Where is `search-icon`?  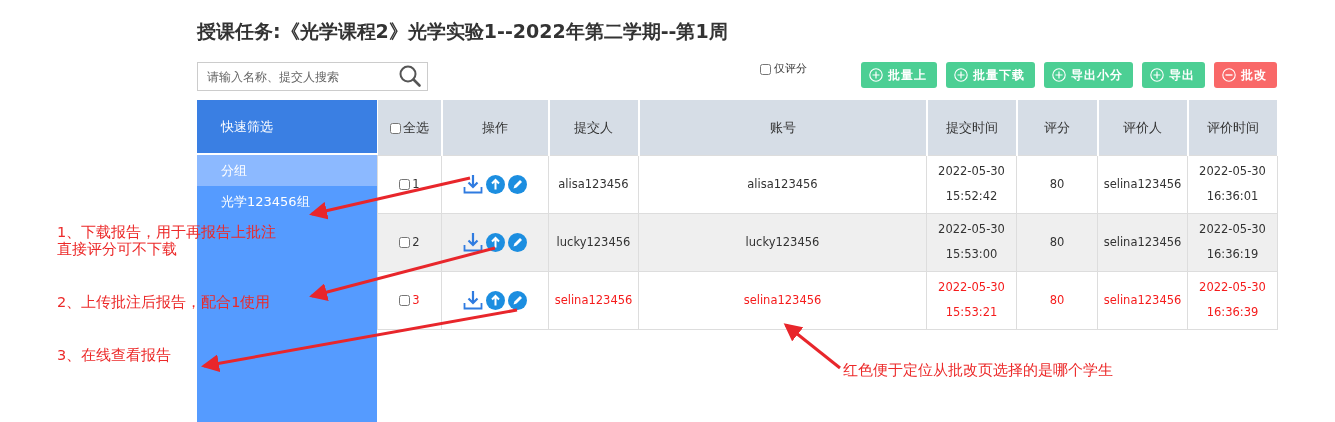
search-icon is located at coordinates (410, 76).